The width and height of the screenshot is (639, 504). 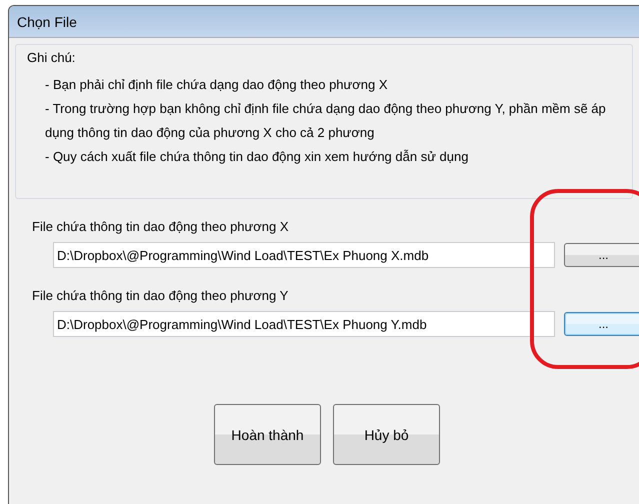 I want to click on note-text: - Quy cách xuất file chứa thông tin dao động xin xem hướng dẫn sử dụng, so click(x=257, y=157).